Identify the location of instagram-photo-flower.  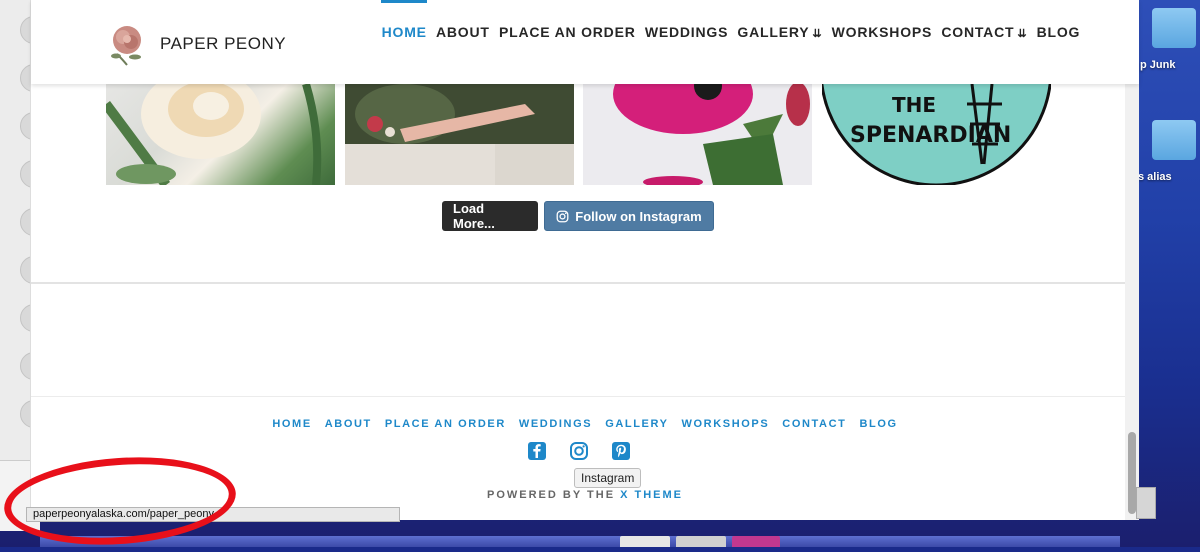
(220, 134).